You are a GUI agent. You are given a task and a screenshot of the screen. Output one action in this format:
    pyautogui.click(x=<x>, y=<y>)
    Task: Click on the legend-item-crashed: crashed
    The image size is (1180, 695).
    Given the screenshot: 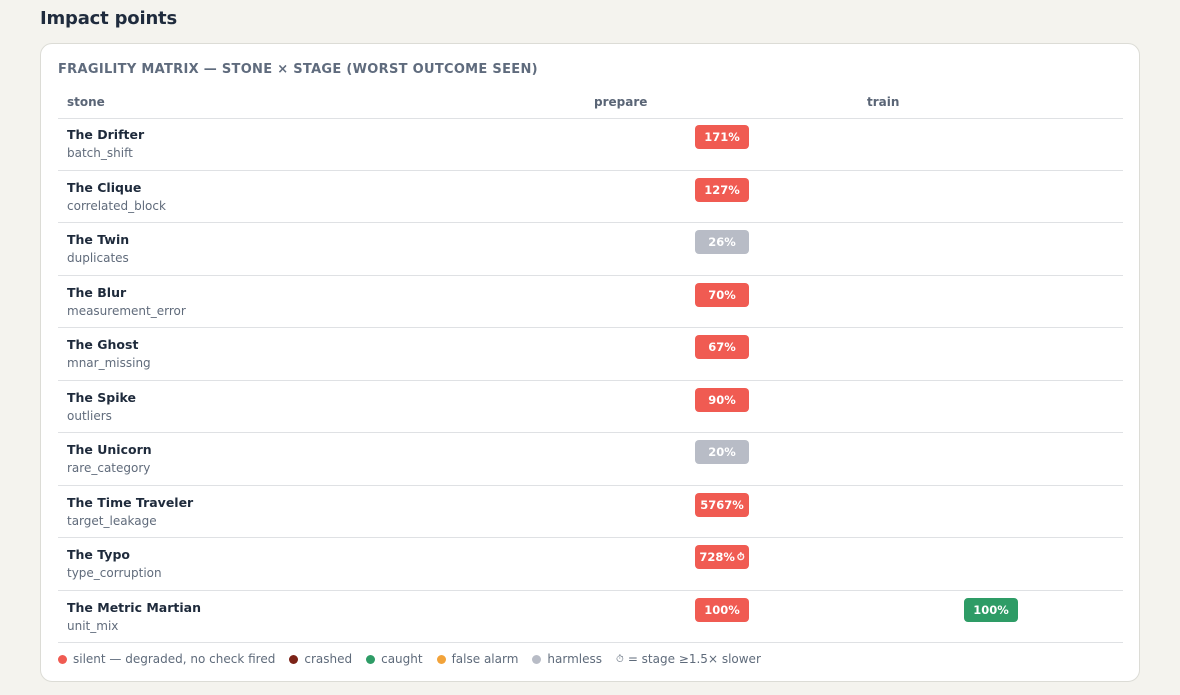 What is the action you would take?
    pyautogui.click(x=320, y=659)
    